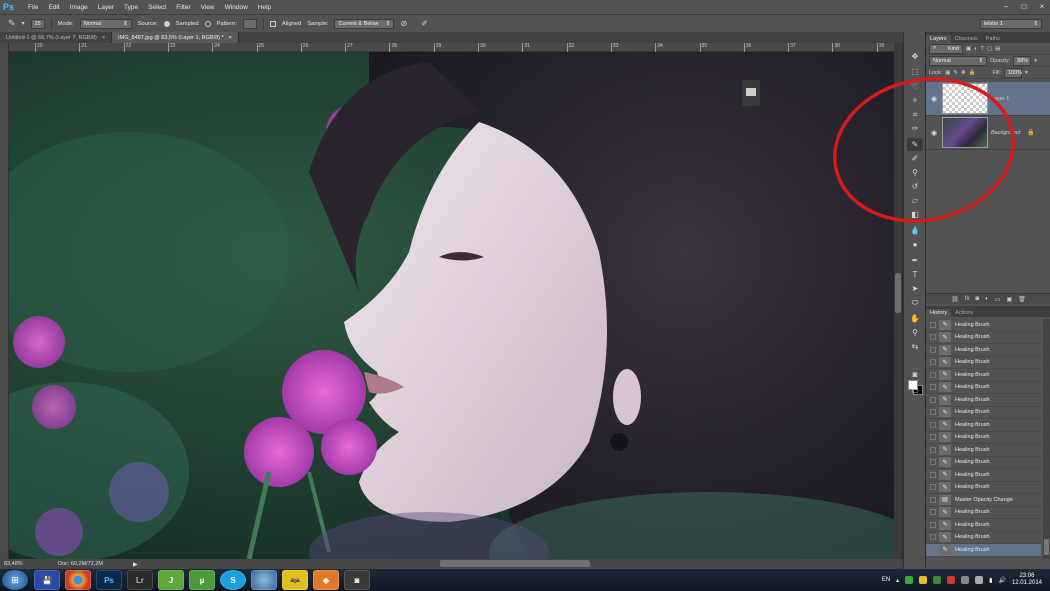 Image resolution: width=1050 pixels, height=591 pixels. What do you see at coordinates (966, 39) in the screenshot?
I see `tab-channels: Channels` at bounding box center [966, 39].